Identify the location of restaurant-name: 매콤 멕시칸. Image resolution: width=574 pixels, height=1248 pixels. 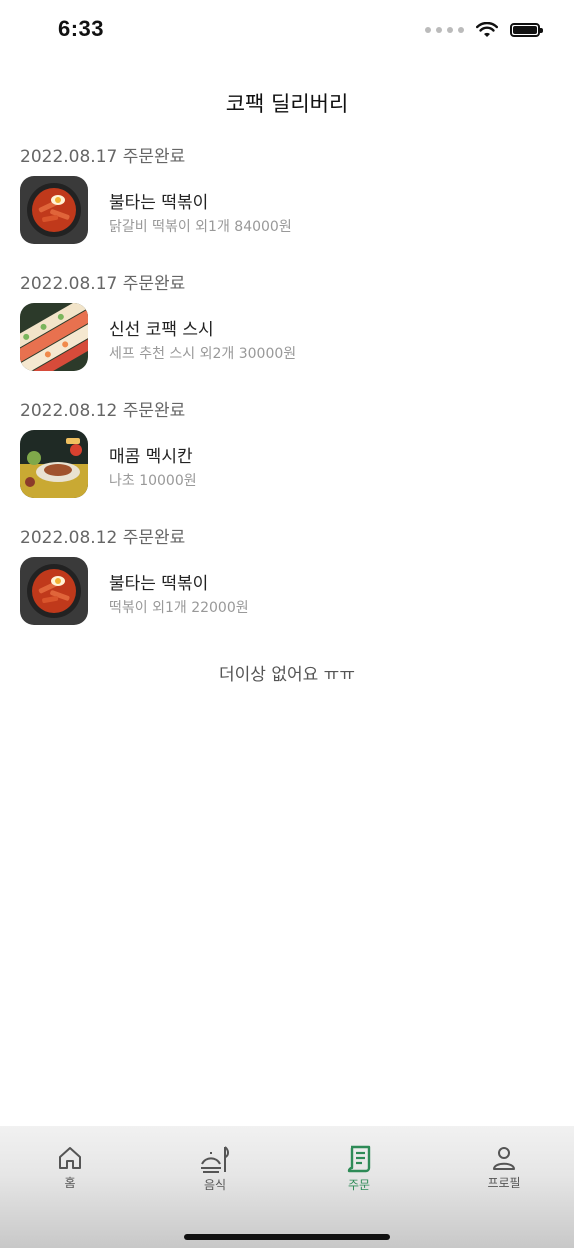
(151, 457).